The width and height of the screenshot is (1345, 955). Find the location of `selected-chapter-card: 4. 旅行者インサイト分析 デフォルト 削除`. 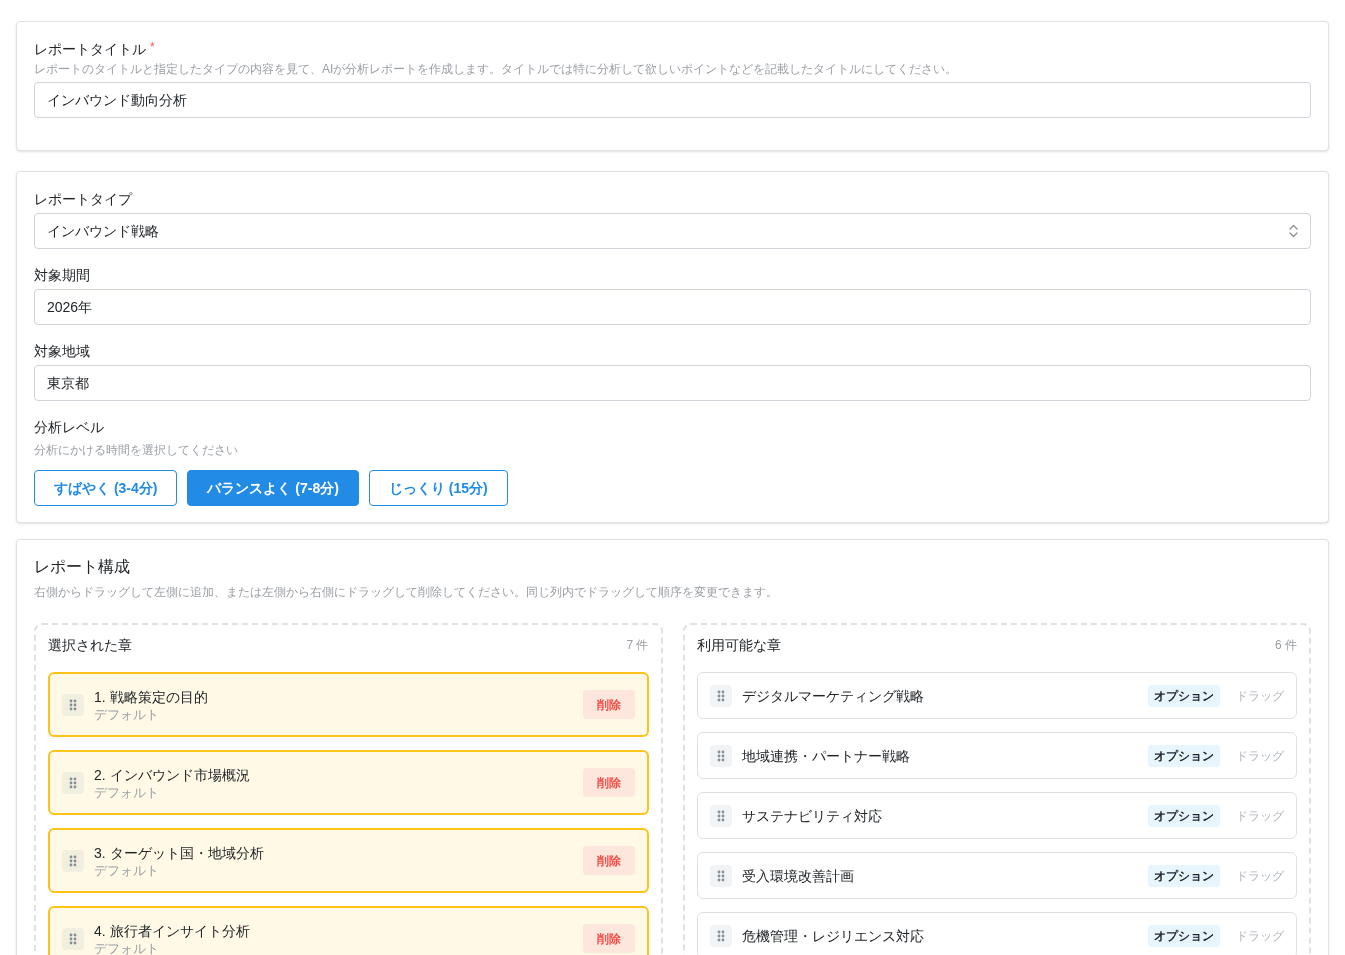

selected-chapter-card: 4. 旅行者インサイト分析 デフォルト 削除 is located at coordinates (348, 930).